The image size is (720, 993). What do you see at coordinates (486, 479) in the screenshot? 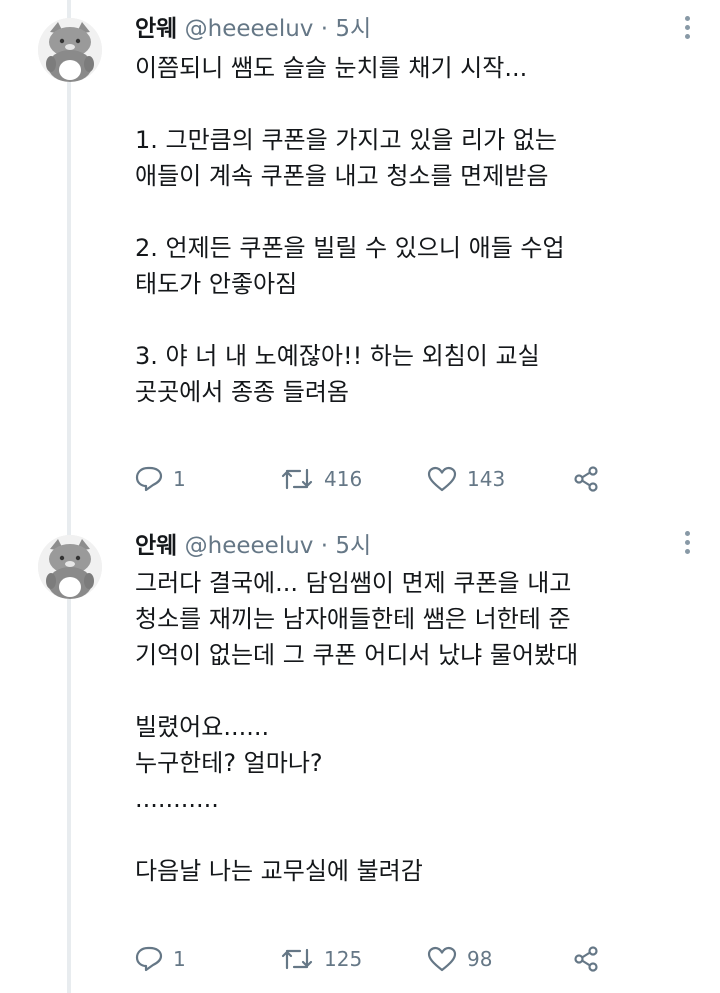
I see `like-count: 143` at bounding box center [486, 479].